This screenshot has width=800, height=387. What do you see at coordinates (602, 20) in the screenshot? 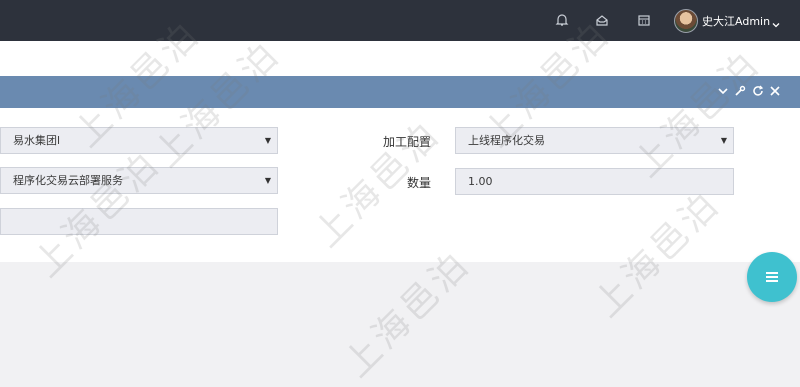
I see `inbox-icon` at bounding box center [602, 20].